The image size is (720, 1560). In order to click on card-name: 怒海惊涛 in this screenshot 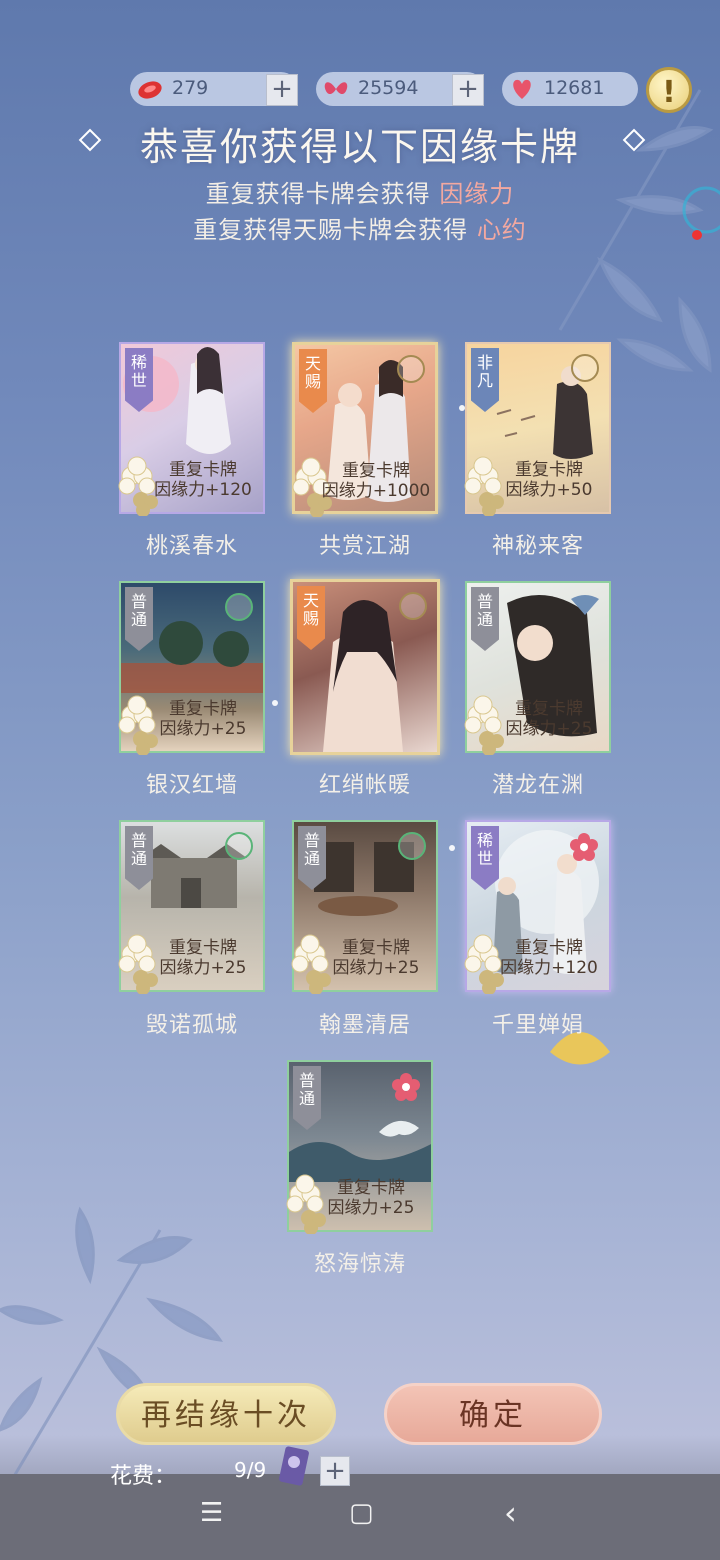, I will do `click(359, 1264)`.